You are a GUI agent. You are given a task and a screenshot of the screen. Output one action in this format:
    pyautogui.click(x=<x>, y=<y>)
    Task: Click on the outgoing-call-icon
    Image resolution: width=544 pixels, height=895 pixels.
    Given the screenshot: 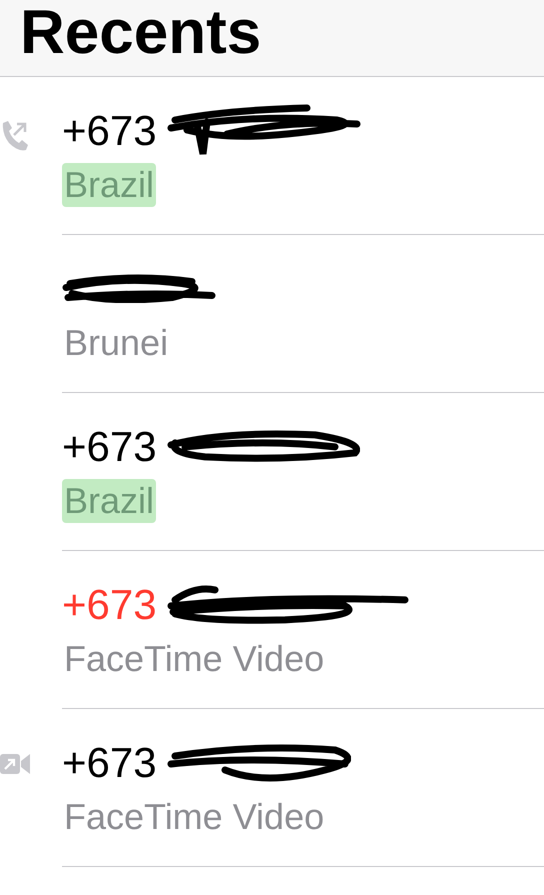 What is the action you would take?
    pyautogui.click(x=14, y=136)
    